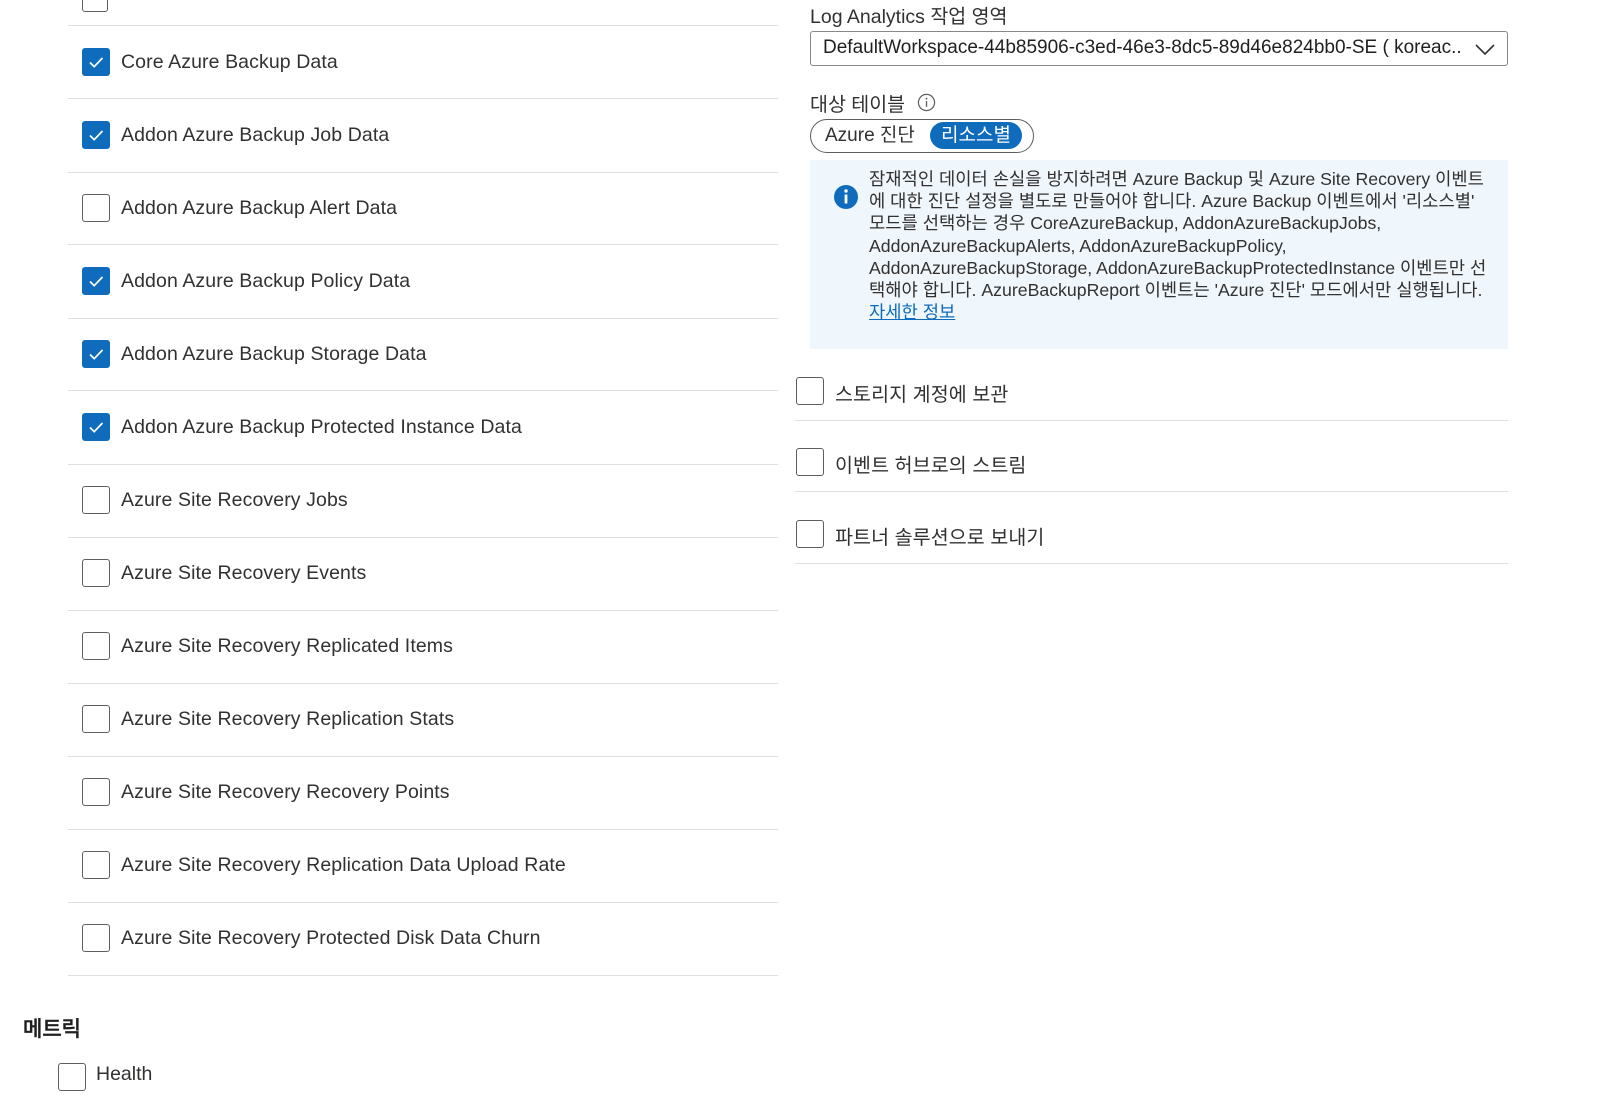 This screenshot has height=1103, width=1599. Describe the element at coordinates (423, 135) in the screenshot. I see `category-row: Addon Azure Backup Job Data` at that location.